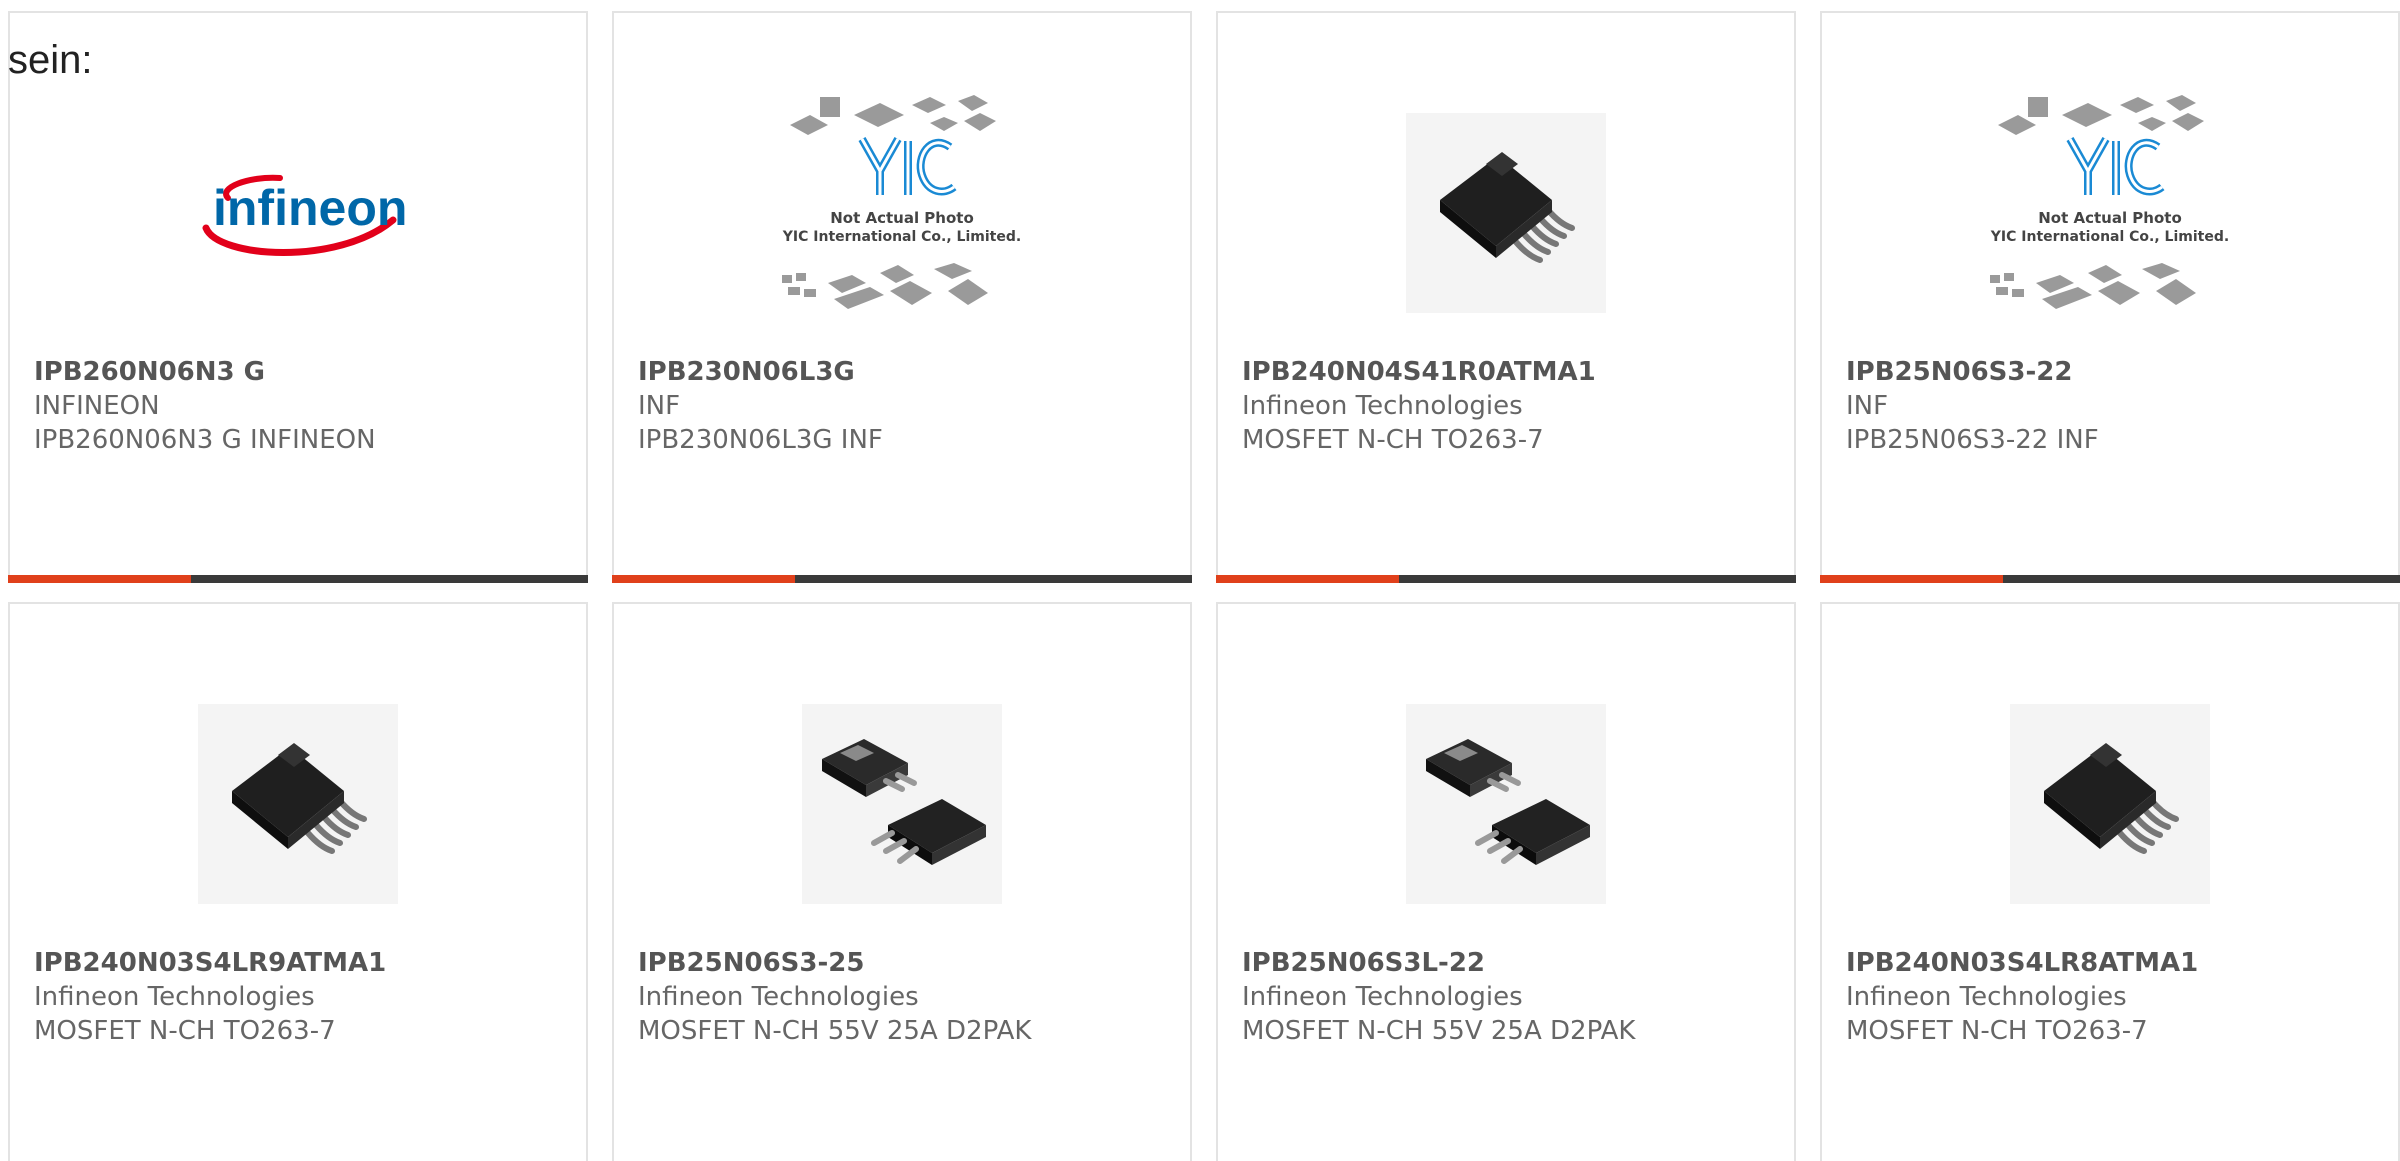 This screenshot has width=2400, height=1161. I want to click on intro-text: sein:, so click(50, 60).